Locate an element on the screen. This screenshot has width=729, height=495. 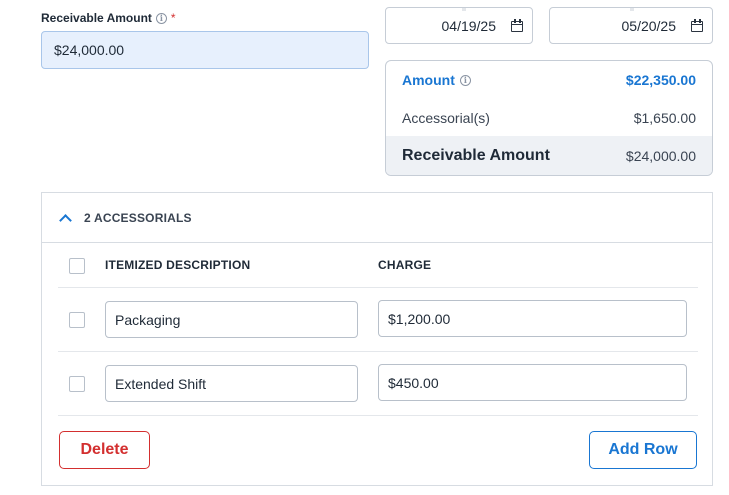
summary-receivable-row: Receivable Amount $24,000.00 is located at coordinates (549, 155).